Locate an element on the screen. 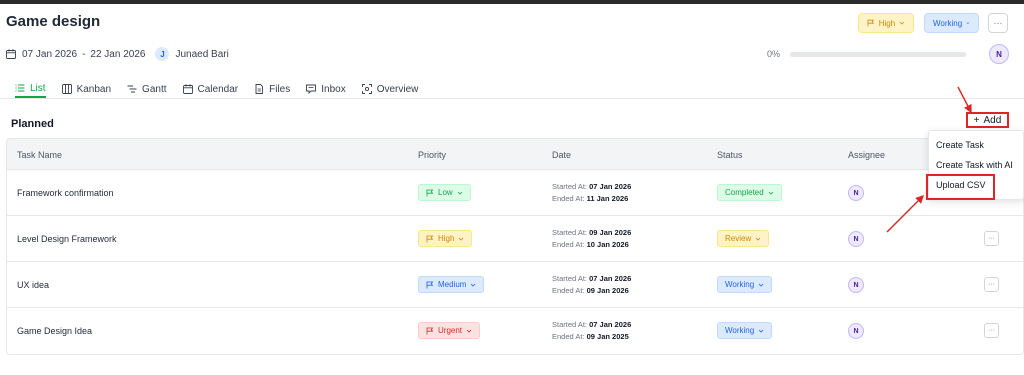  project-priority-dropdown: High is located at coordinates (886, 23).